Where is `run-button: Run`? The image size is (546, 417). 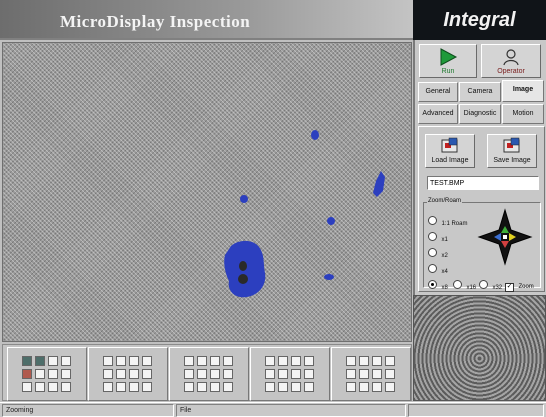
run-button: Run is located at coordinates (448, 61).